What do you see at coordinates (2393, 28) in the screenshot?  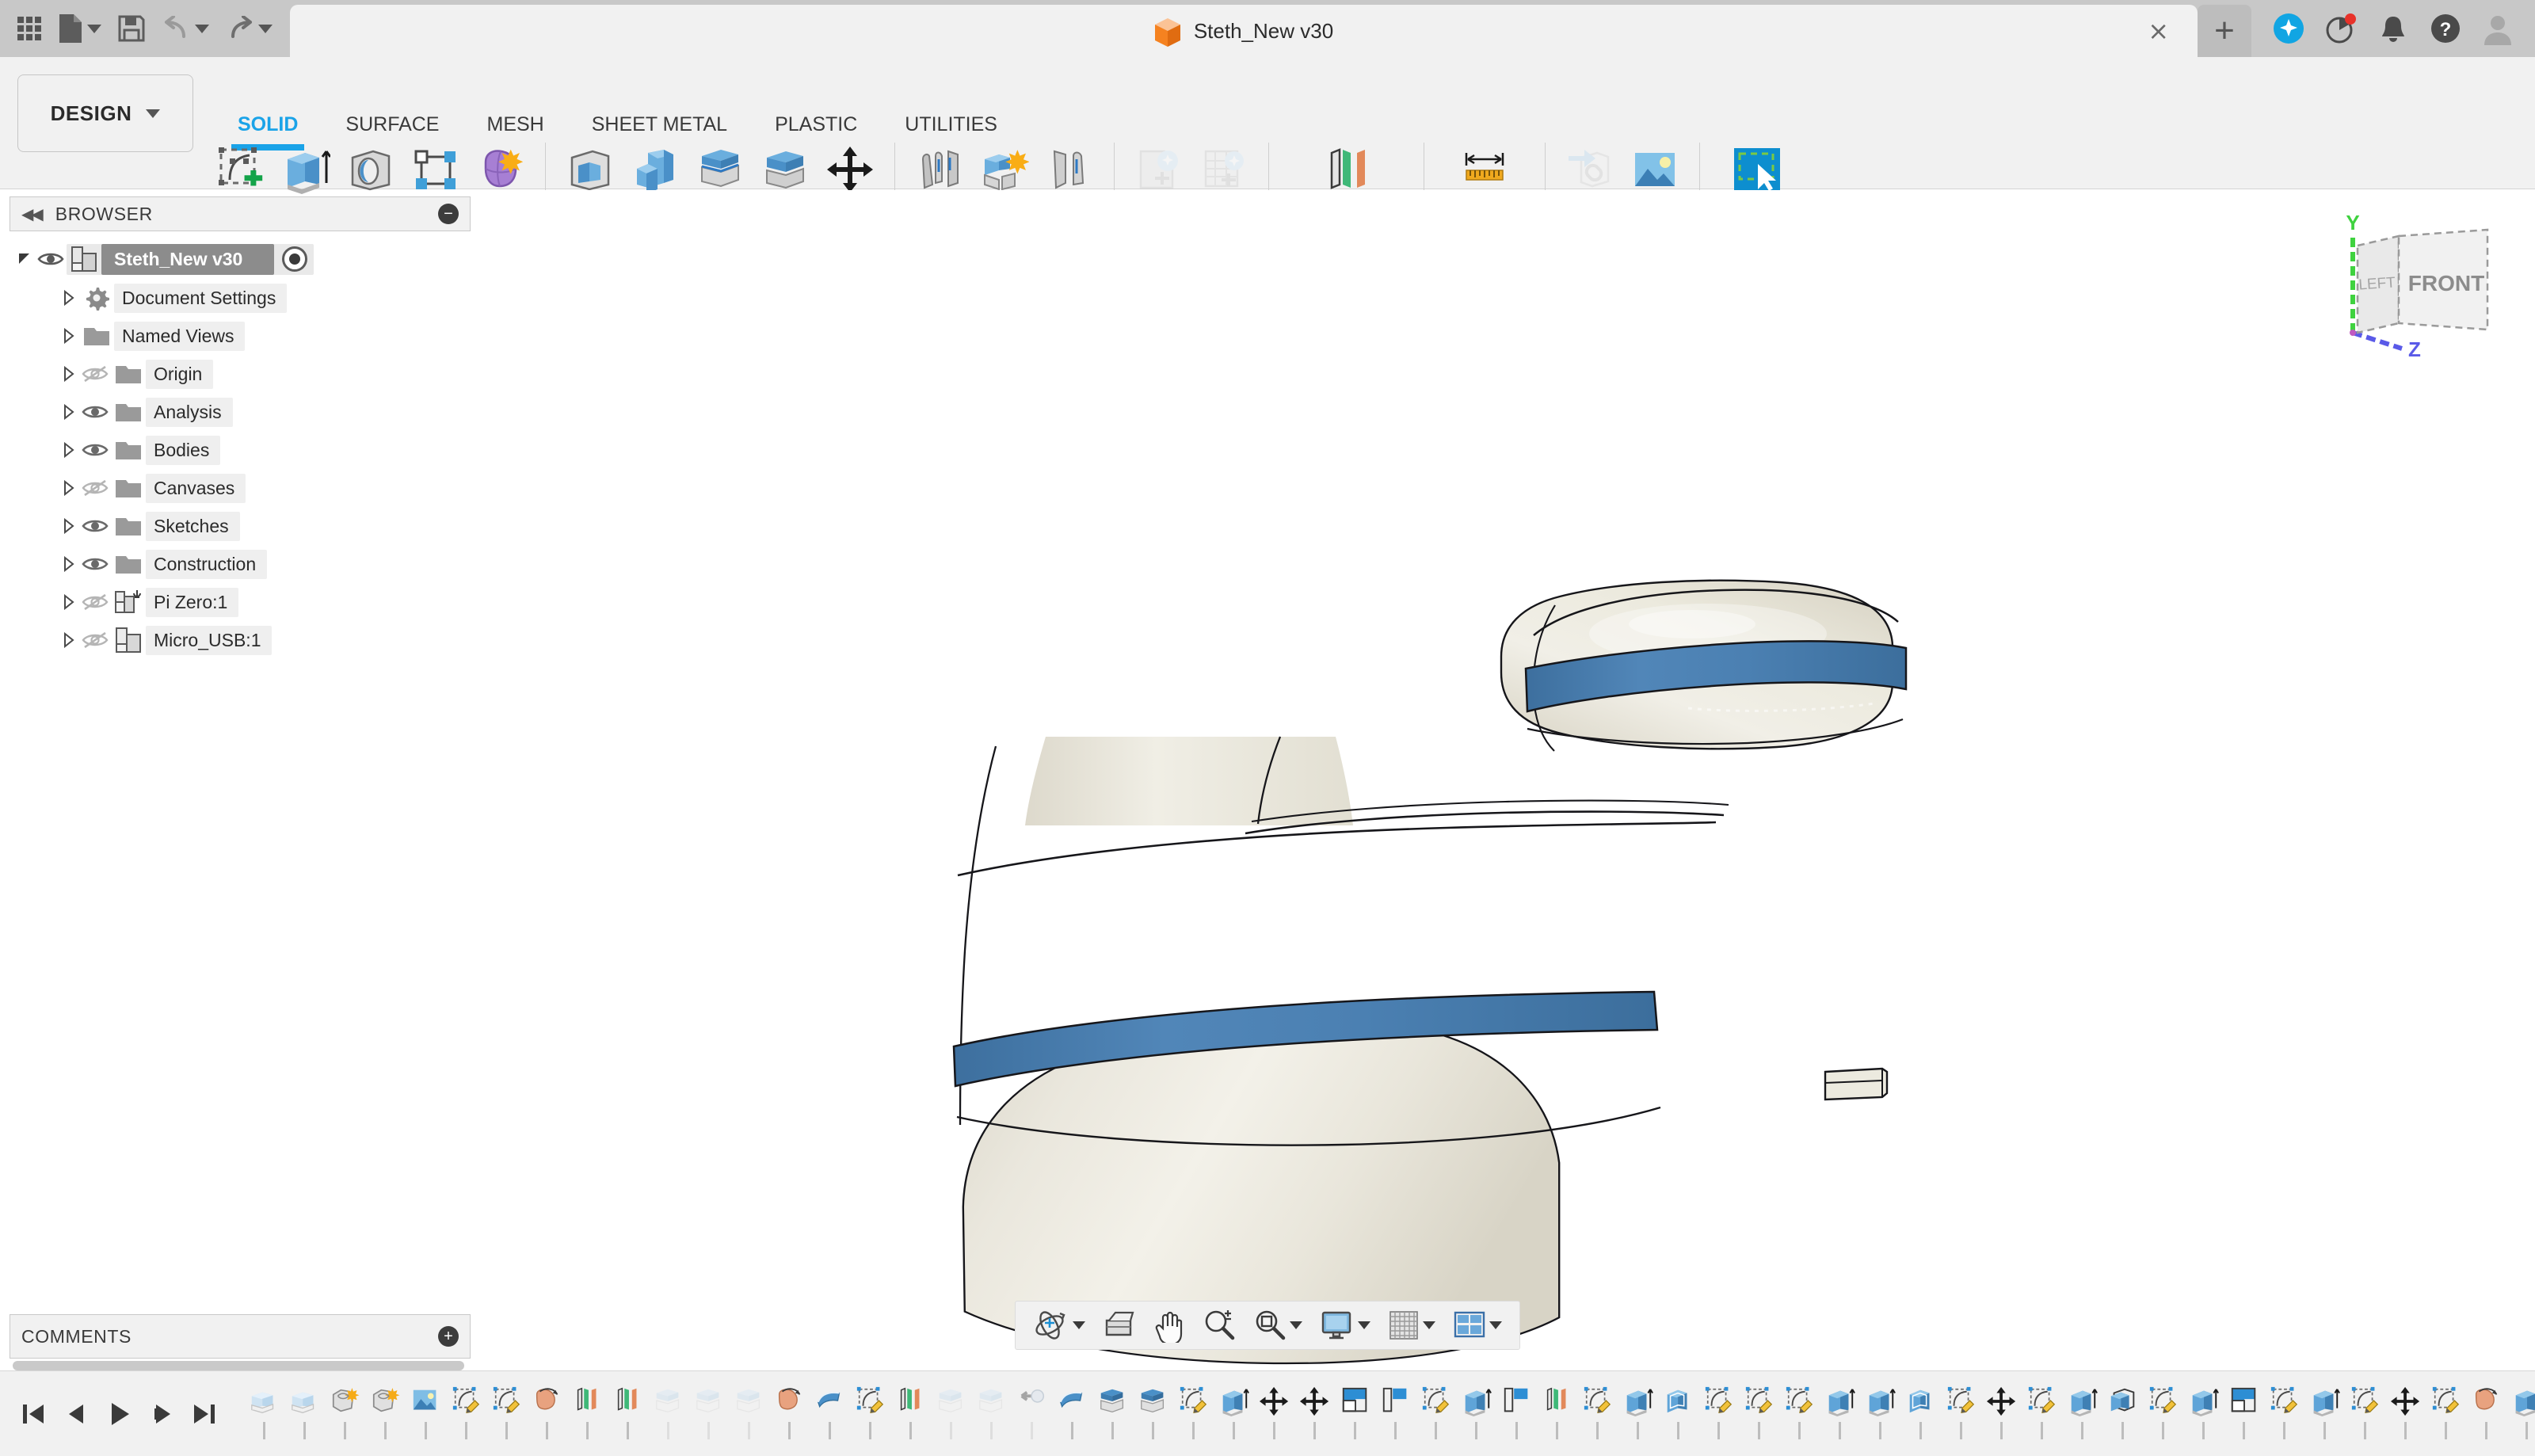 I see `notifications-bell-icon` at bounding box center [2393, 28].